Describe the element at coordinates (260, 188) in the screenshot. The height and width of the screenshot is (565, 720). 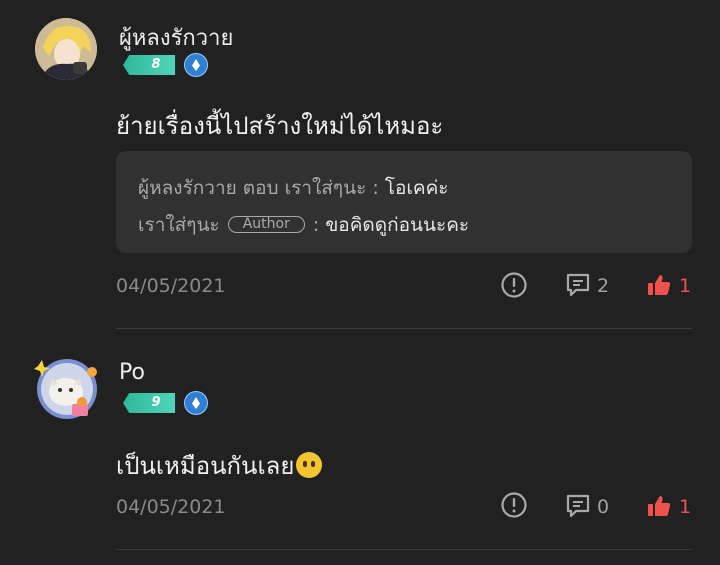
I see `reply-connector: ตอบ` at that location.